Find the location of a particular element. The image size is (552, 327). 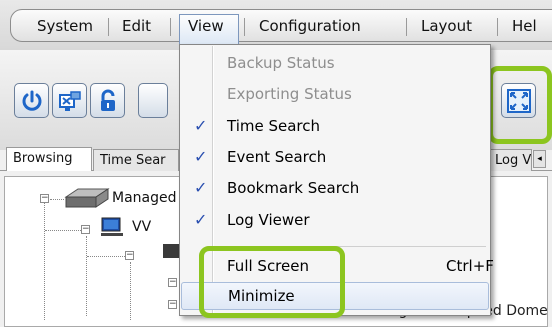

menu-item-label: Time Search is located at coordinates (274, 126).